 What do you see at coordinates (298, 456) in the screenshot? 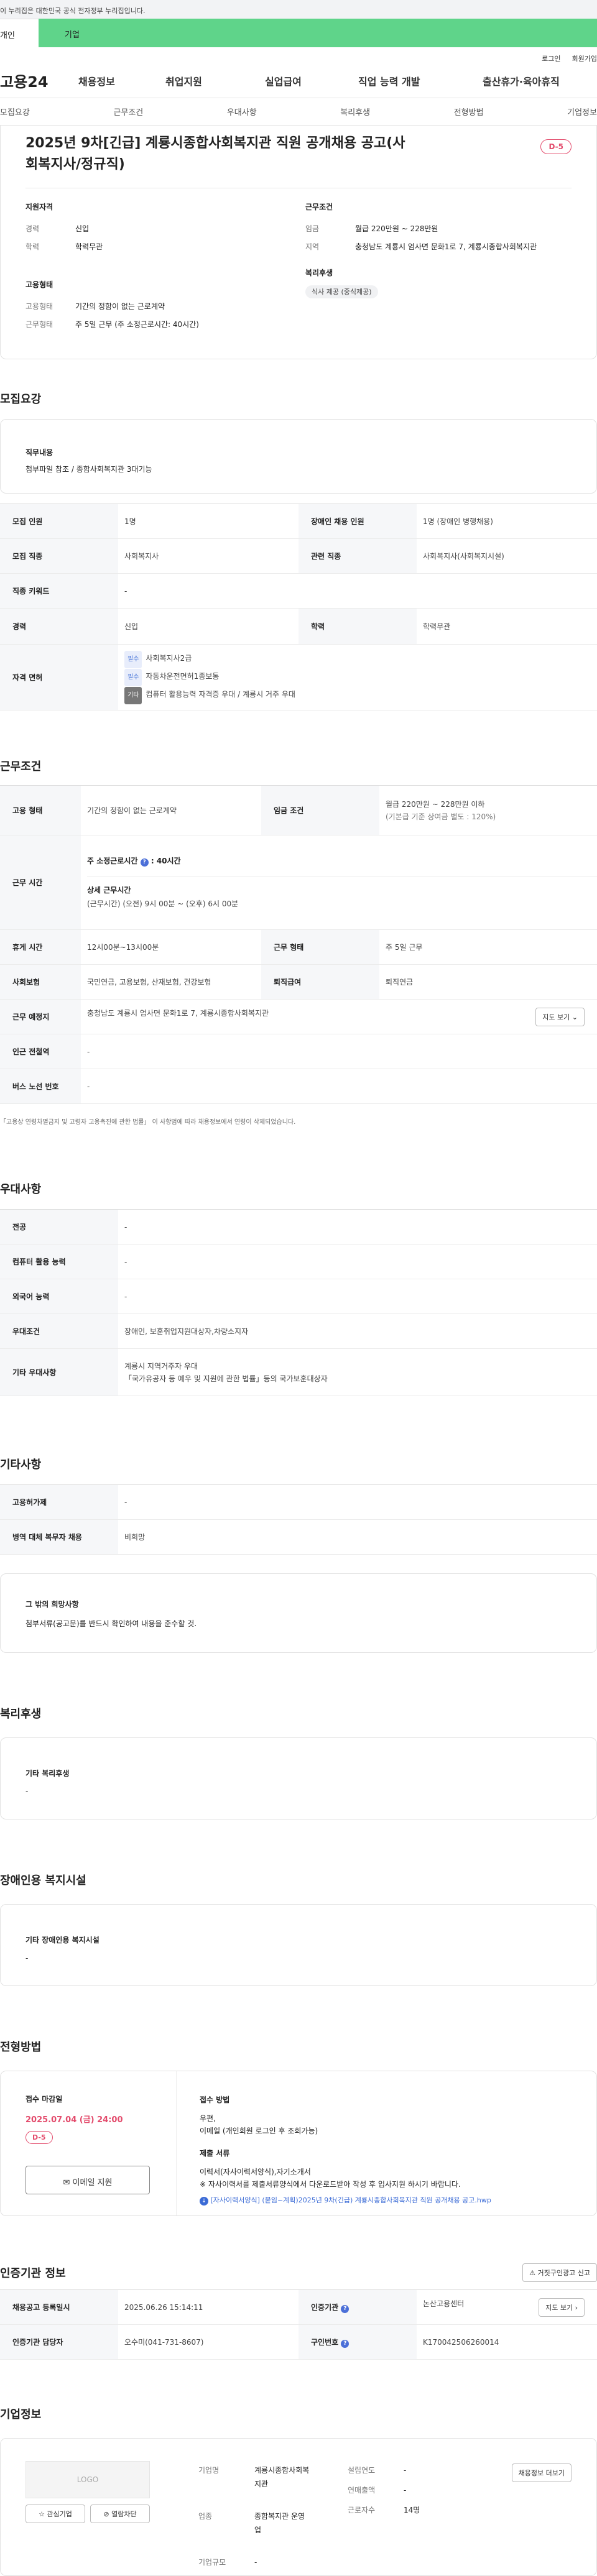
I see `duty-box: 직무내용 첨부파일 참조 / 종합사회복지관 3대기능` at bounding box center [298, 456].